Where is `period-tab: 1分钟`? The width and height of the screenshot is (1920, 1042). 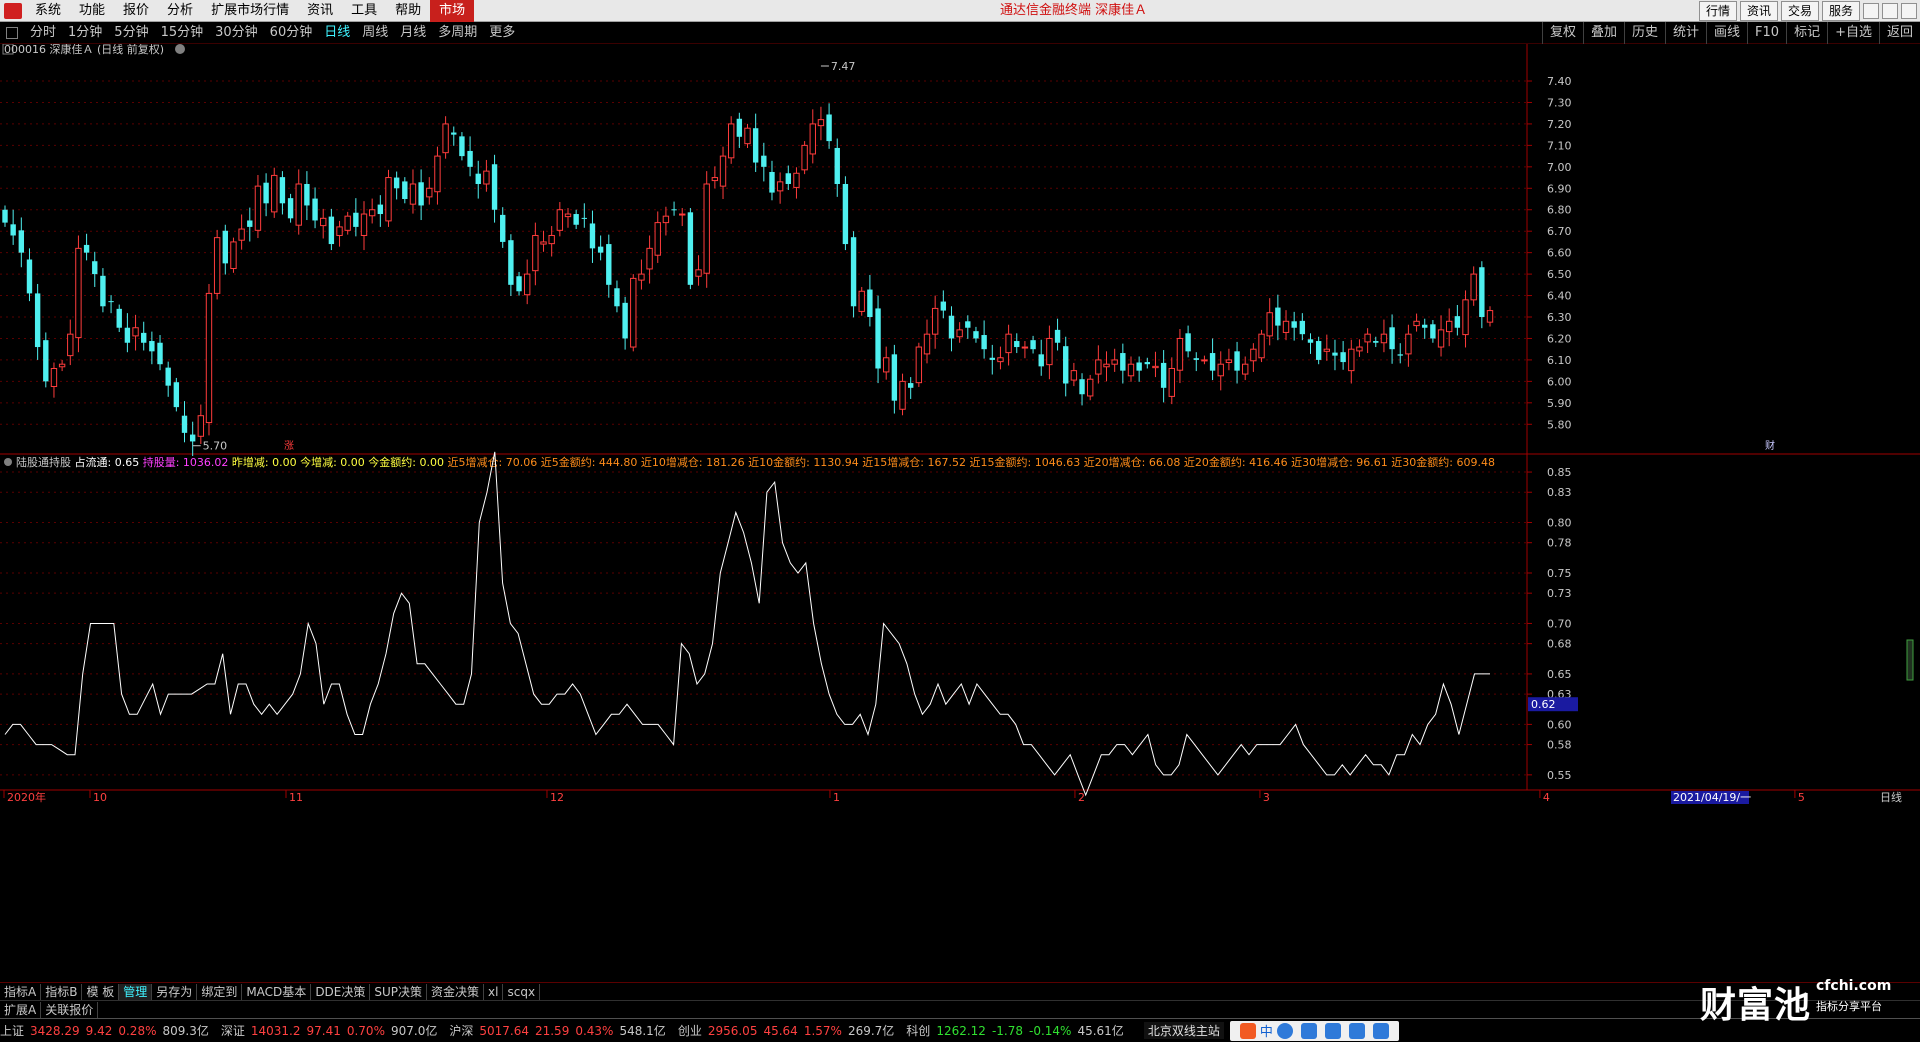 period-tab: 1分钟 is located at coordinates (85, 33).